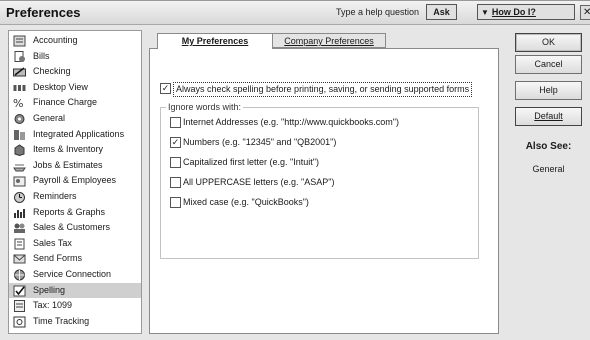 The height and width of the screenshot is (340, 590). I want to click on category-item-integrated-applications: Integrated Applications, so click(75, 135).